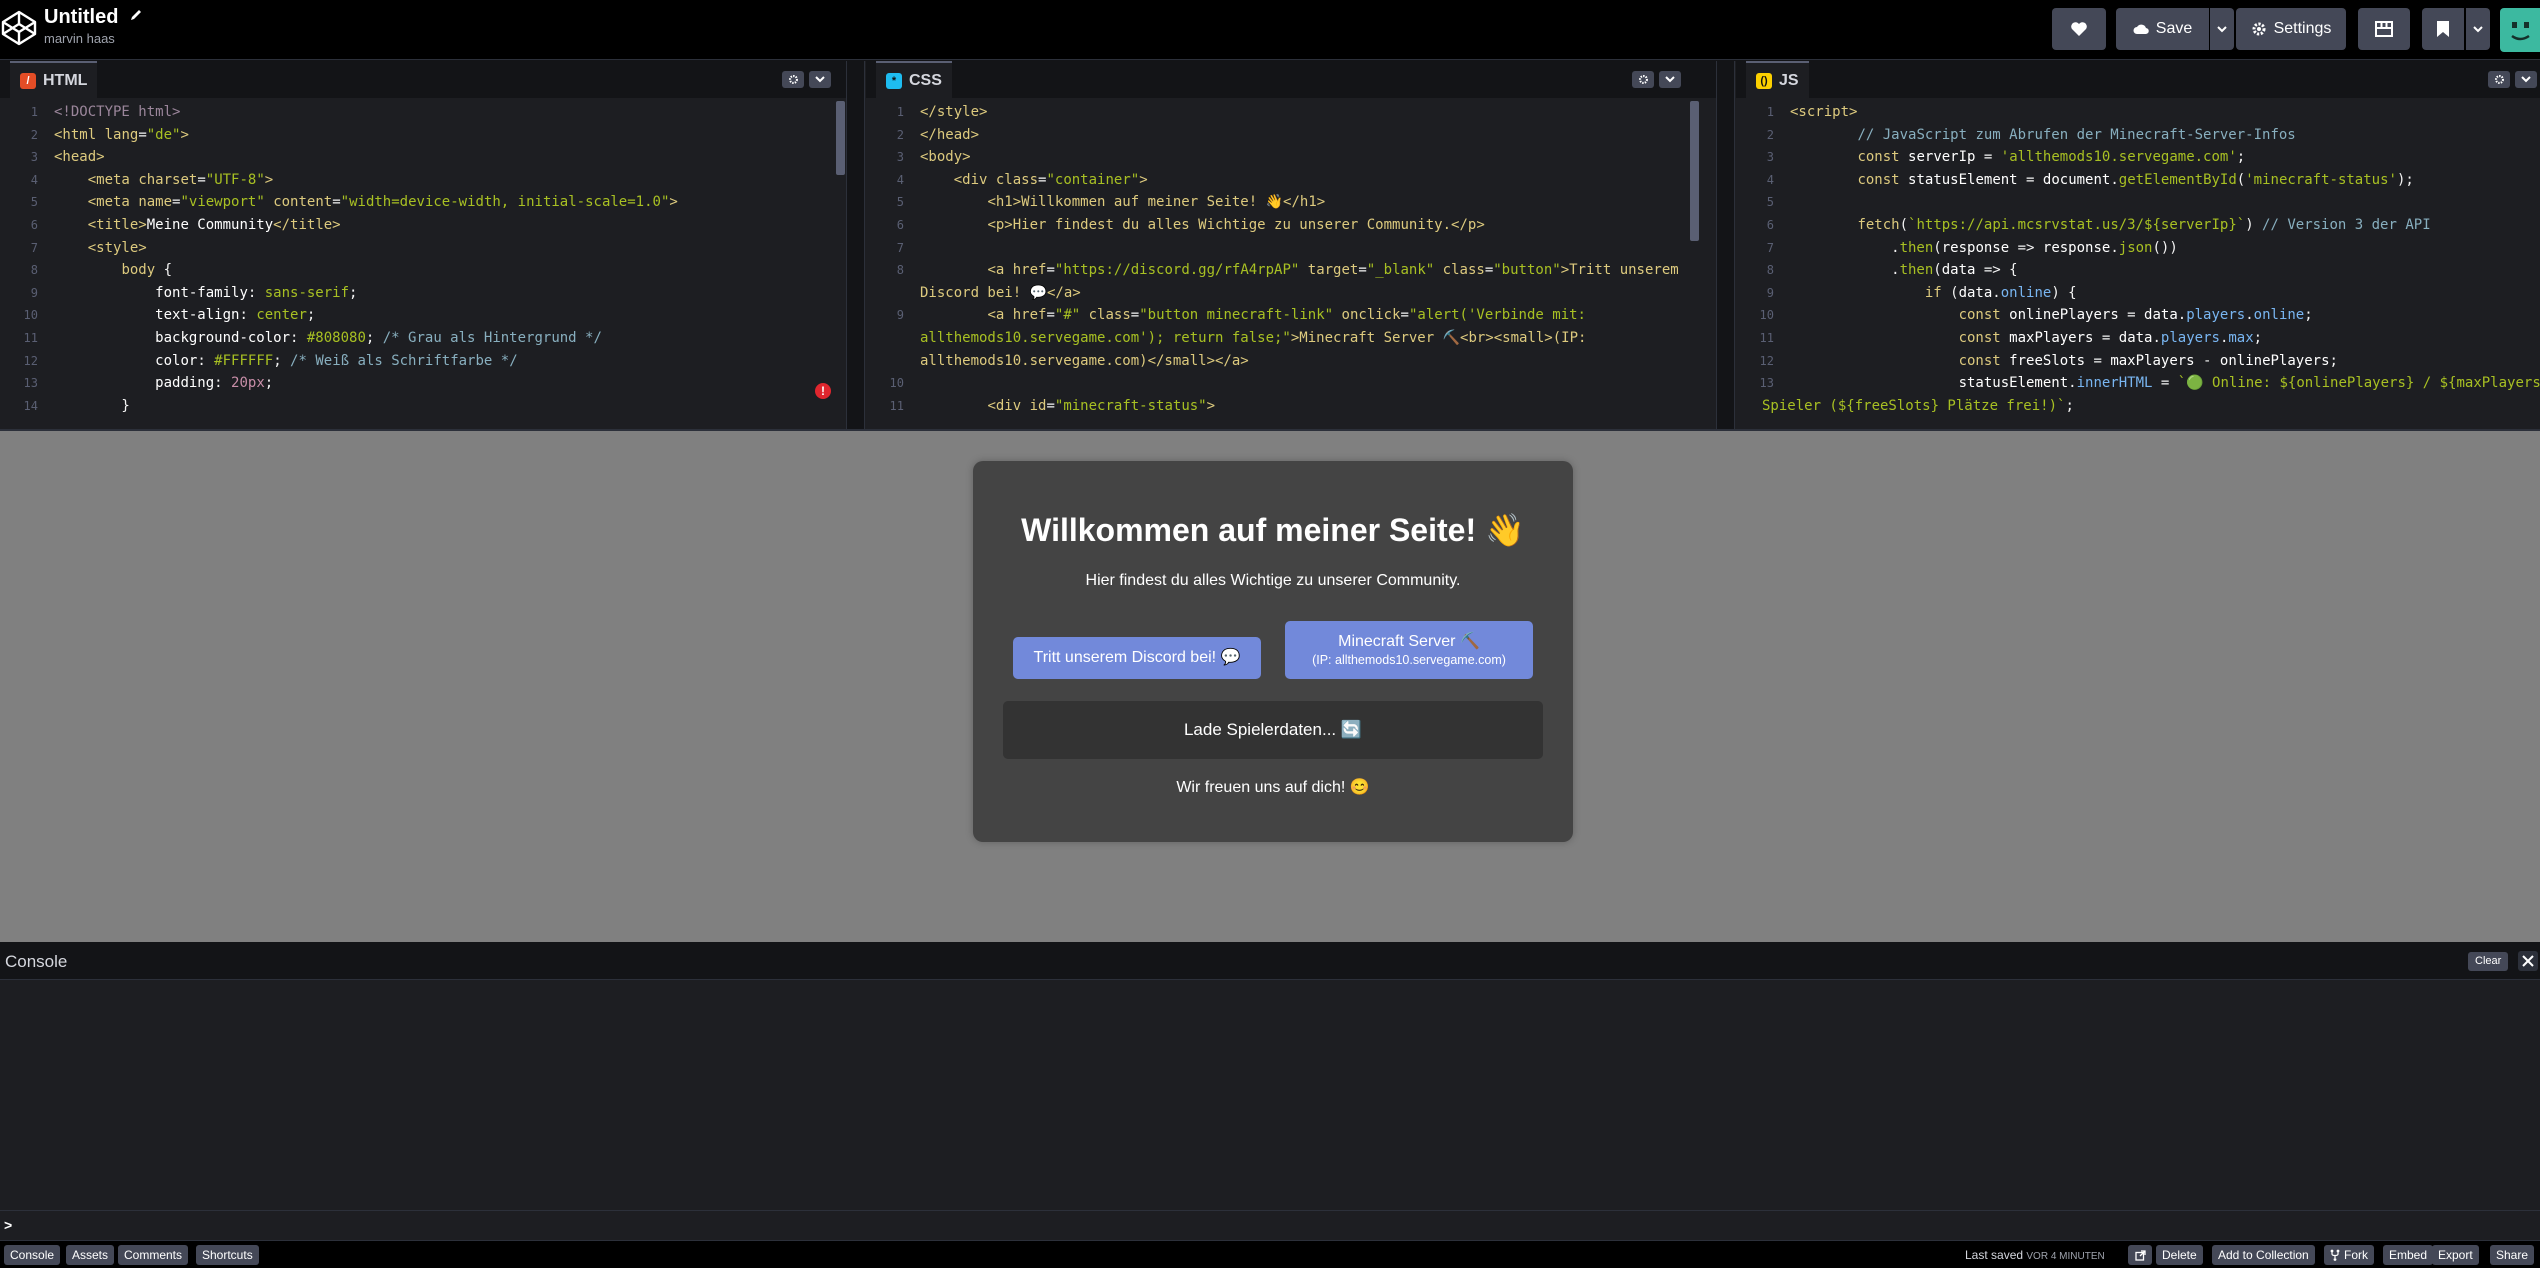 The image size is (2540, 1268). What do you see at coordinates (1770, 202) in the screenshot?
I see `code-line: 5` at bounding box center [1770, 202].